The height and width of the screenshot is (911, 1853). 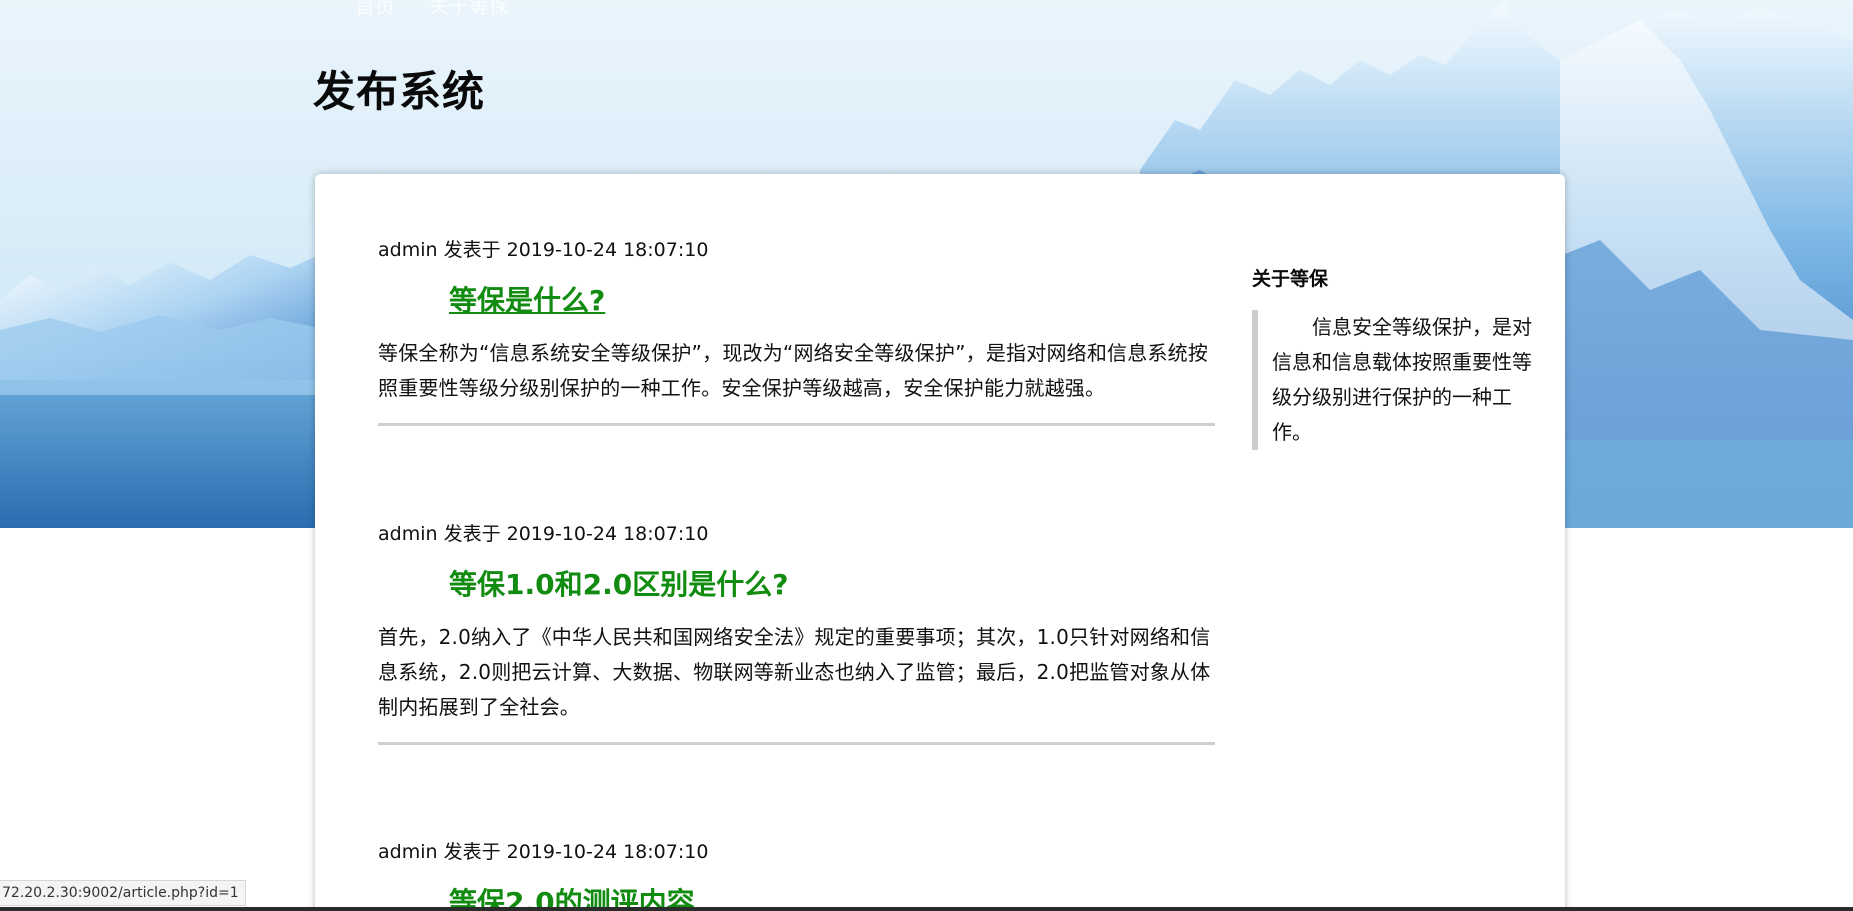 What do you see at coordinates (926, 909) in the screenshot?
I see `taskbar-edge` at bounding box center [926, 909].